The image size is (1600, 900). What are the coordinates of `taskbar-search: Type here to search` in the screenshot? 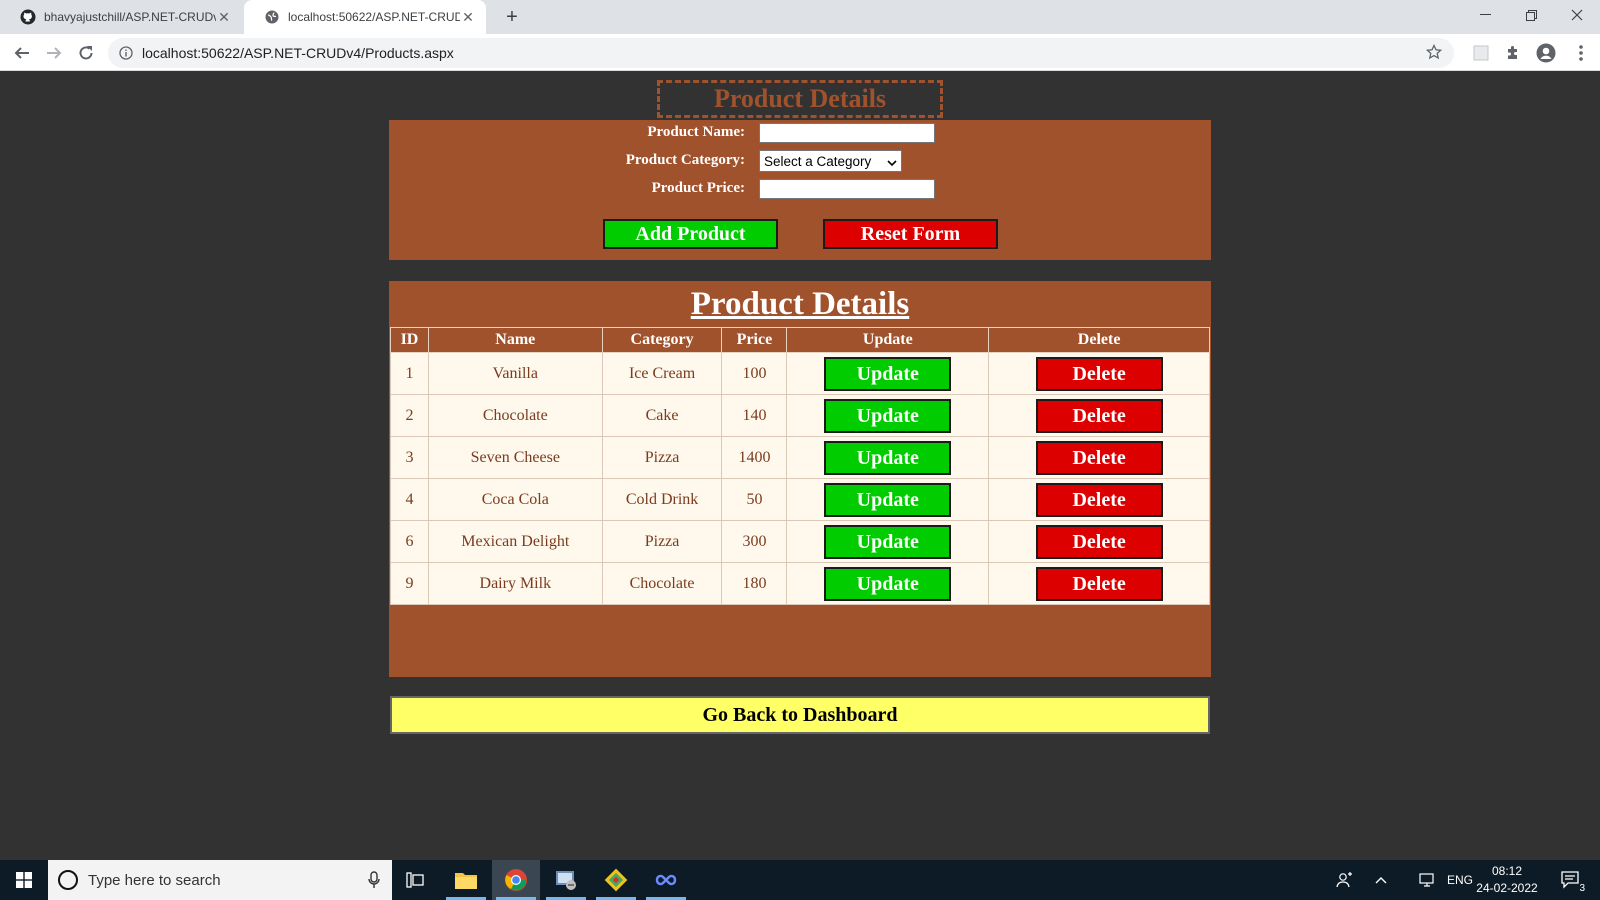 It's located at (220, 880).